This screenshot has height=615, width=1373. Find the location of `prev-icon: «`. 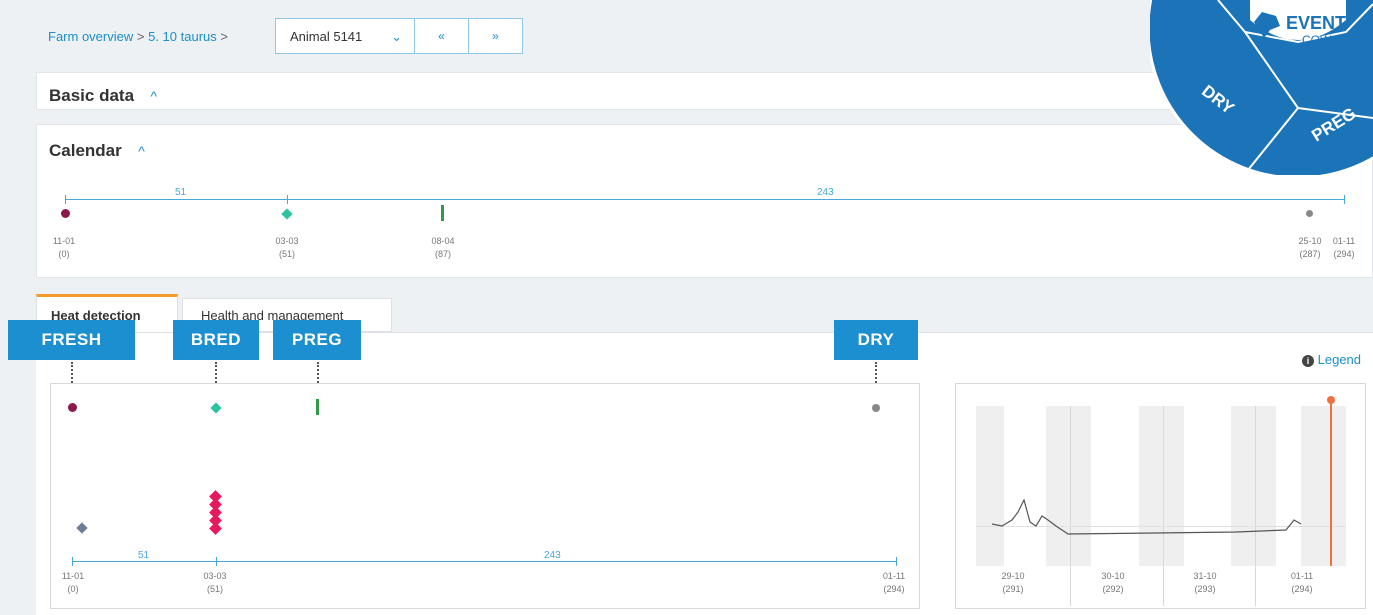

prev-icon: « is located at coordinates (441, 36).